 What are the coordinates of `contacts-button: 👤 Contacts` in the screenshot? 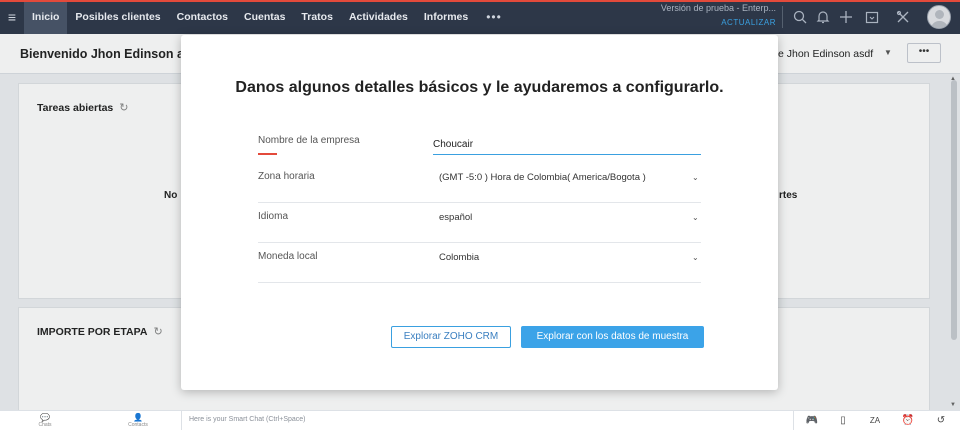 It's located at (138, 420).